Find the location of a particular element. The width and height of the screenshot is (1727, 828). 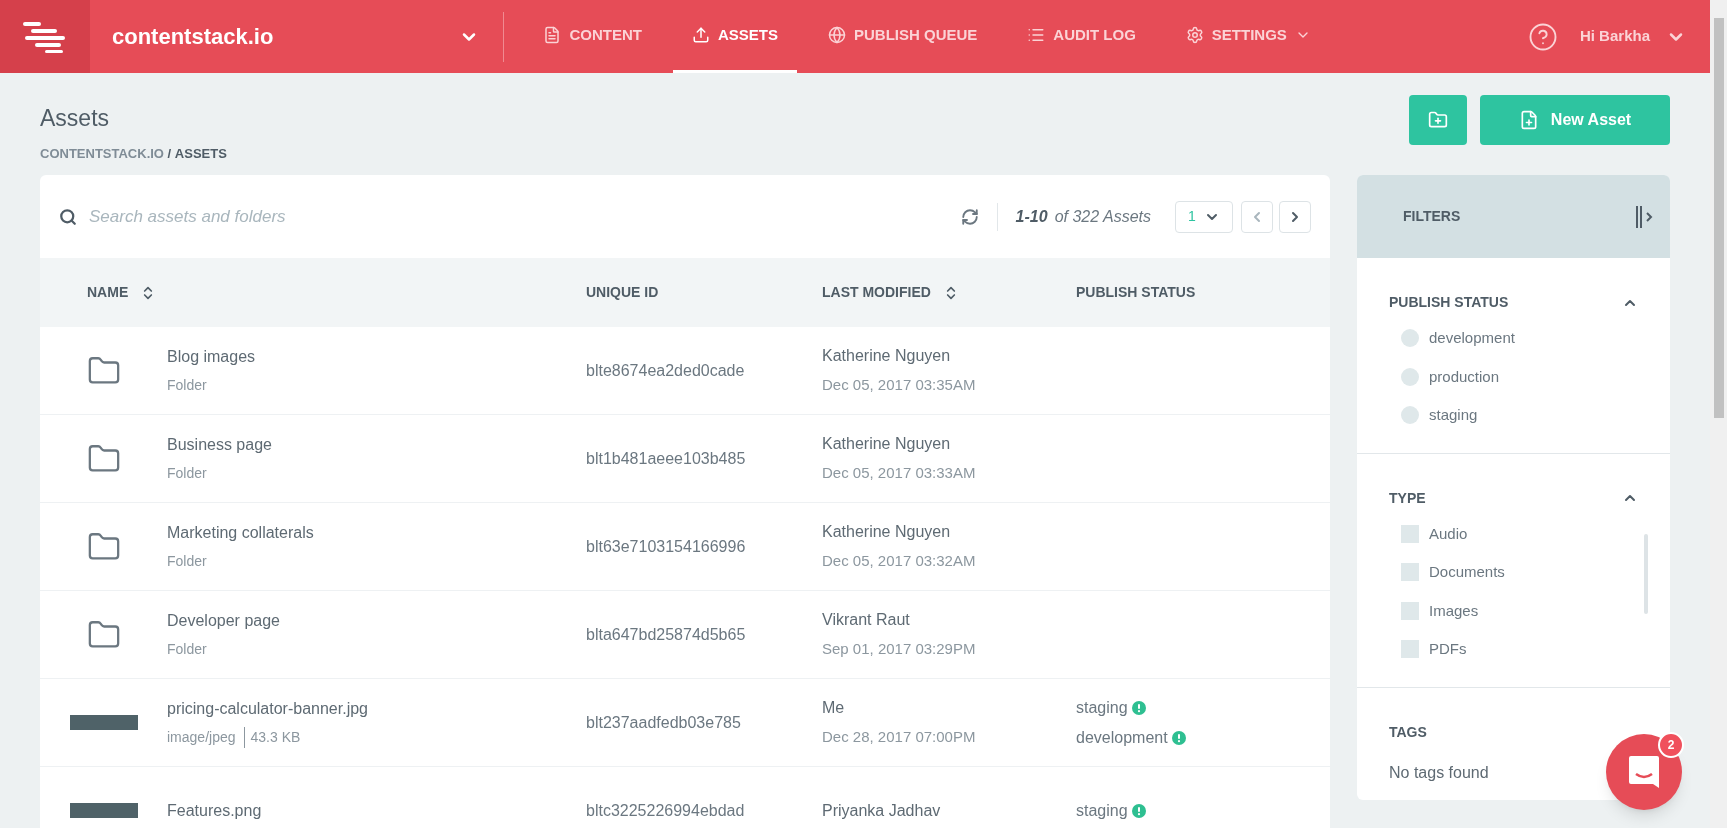

filter-section-title: TYPE is located at coordinates (1407, 498).